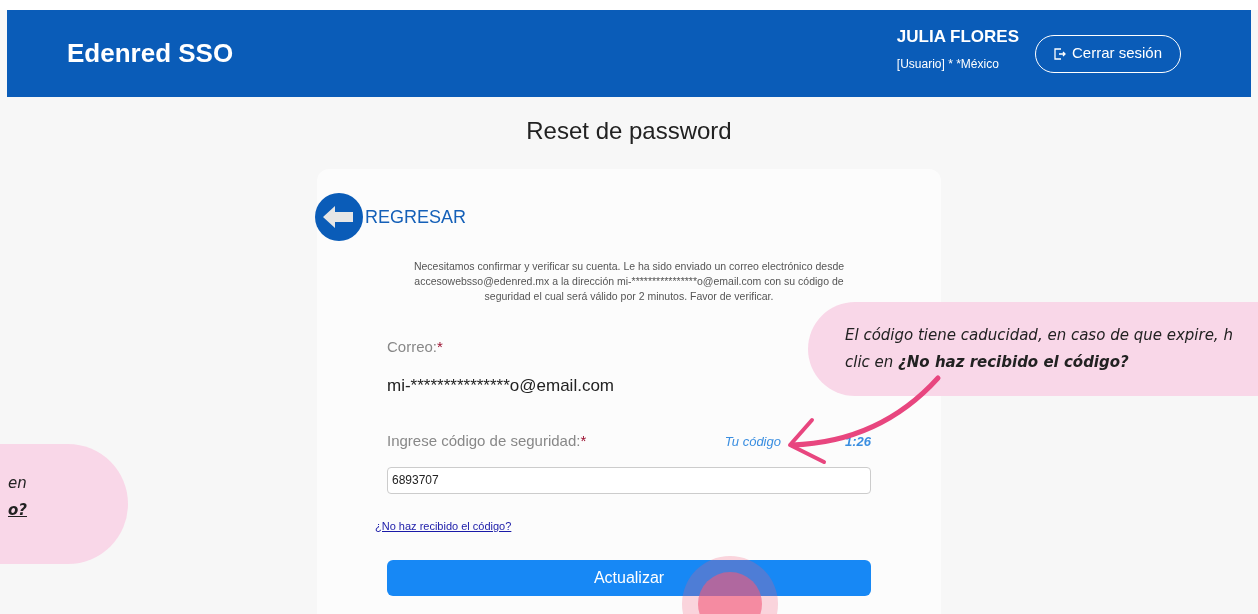 This screenshot has height=614, width=1258. I want to click on resend-link: ¿No haz recibido el código?, so click(443, 525).